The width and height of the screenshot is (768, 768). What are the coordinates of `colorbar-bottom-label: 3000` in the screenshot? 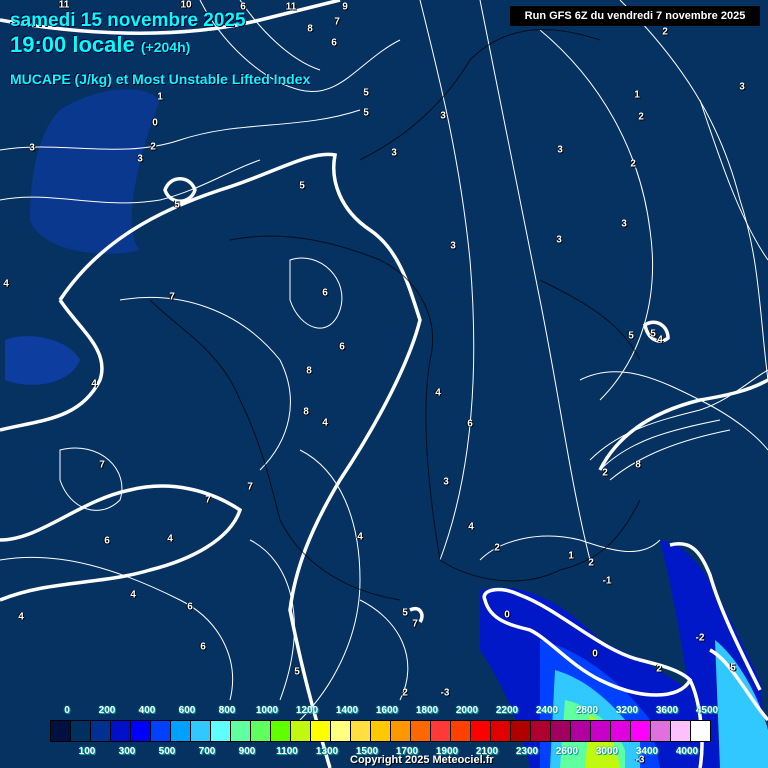 It's located at (607, 751).